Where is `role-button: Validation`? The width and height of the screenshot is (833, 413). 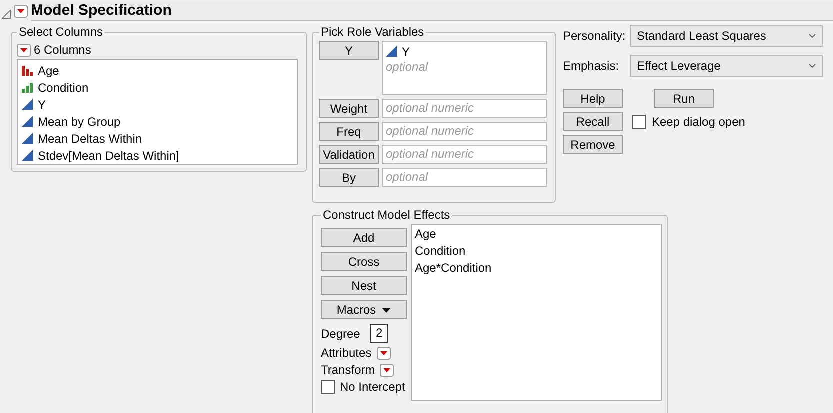 role-button: Validation is located at coordinates (349, 154).